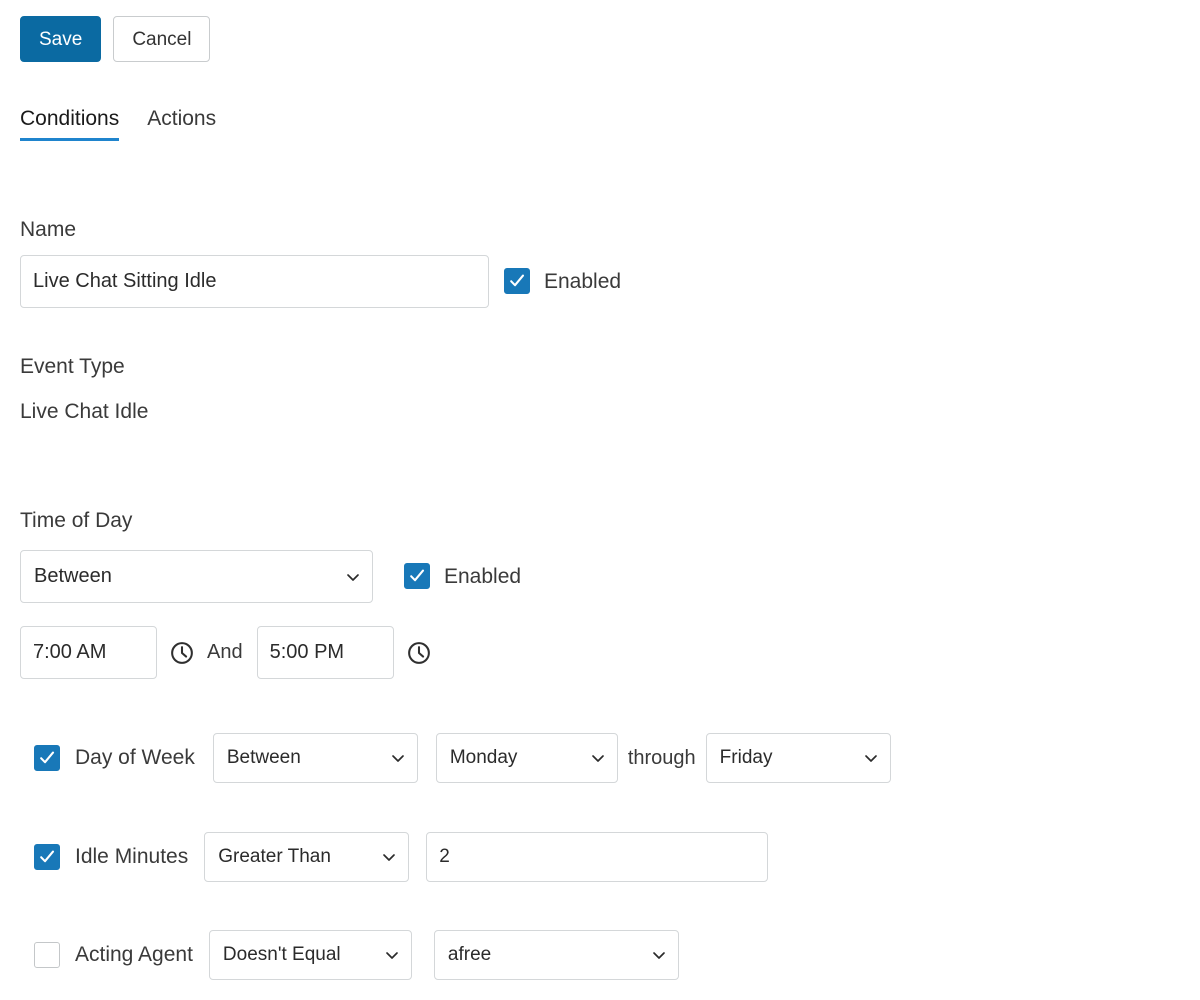 The image size is (1200, 1000). I want to click on name-enabled-group: Enabled, so click(562, 281).